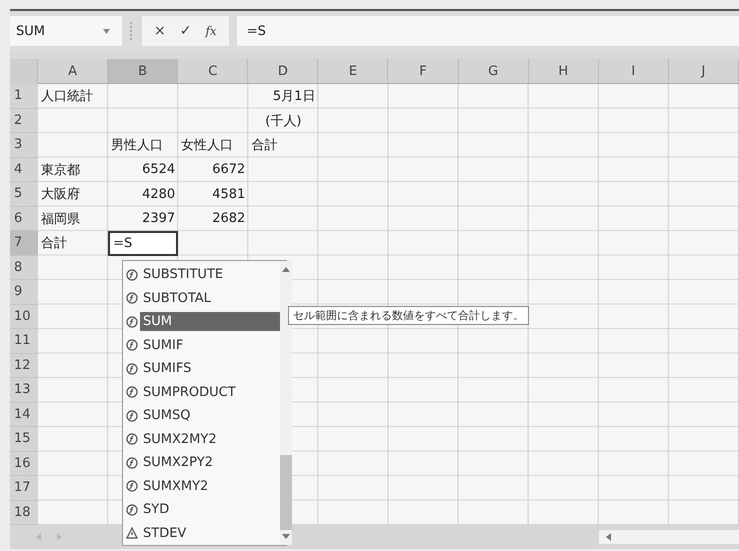 The height and width of the screenshot is (551, 739). Describe the element at coordinates (211, 31) in the screenshot. I see `insert-function-button: fx` at that location.